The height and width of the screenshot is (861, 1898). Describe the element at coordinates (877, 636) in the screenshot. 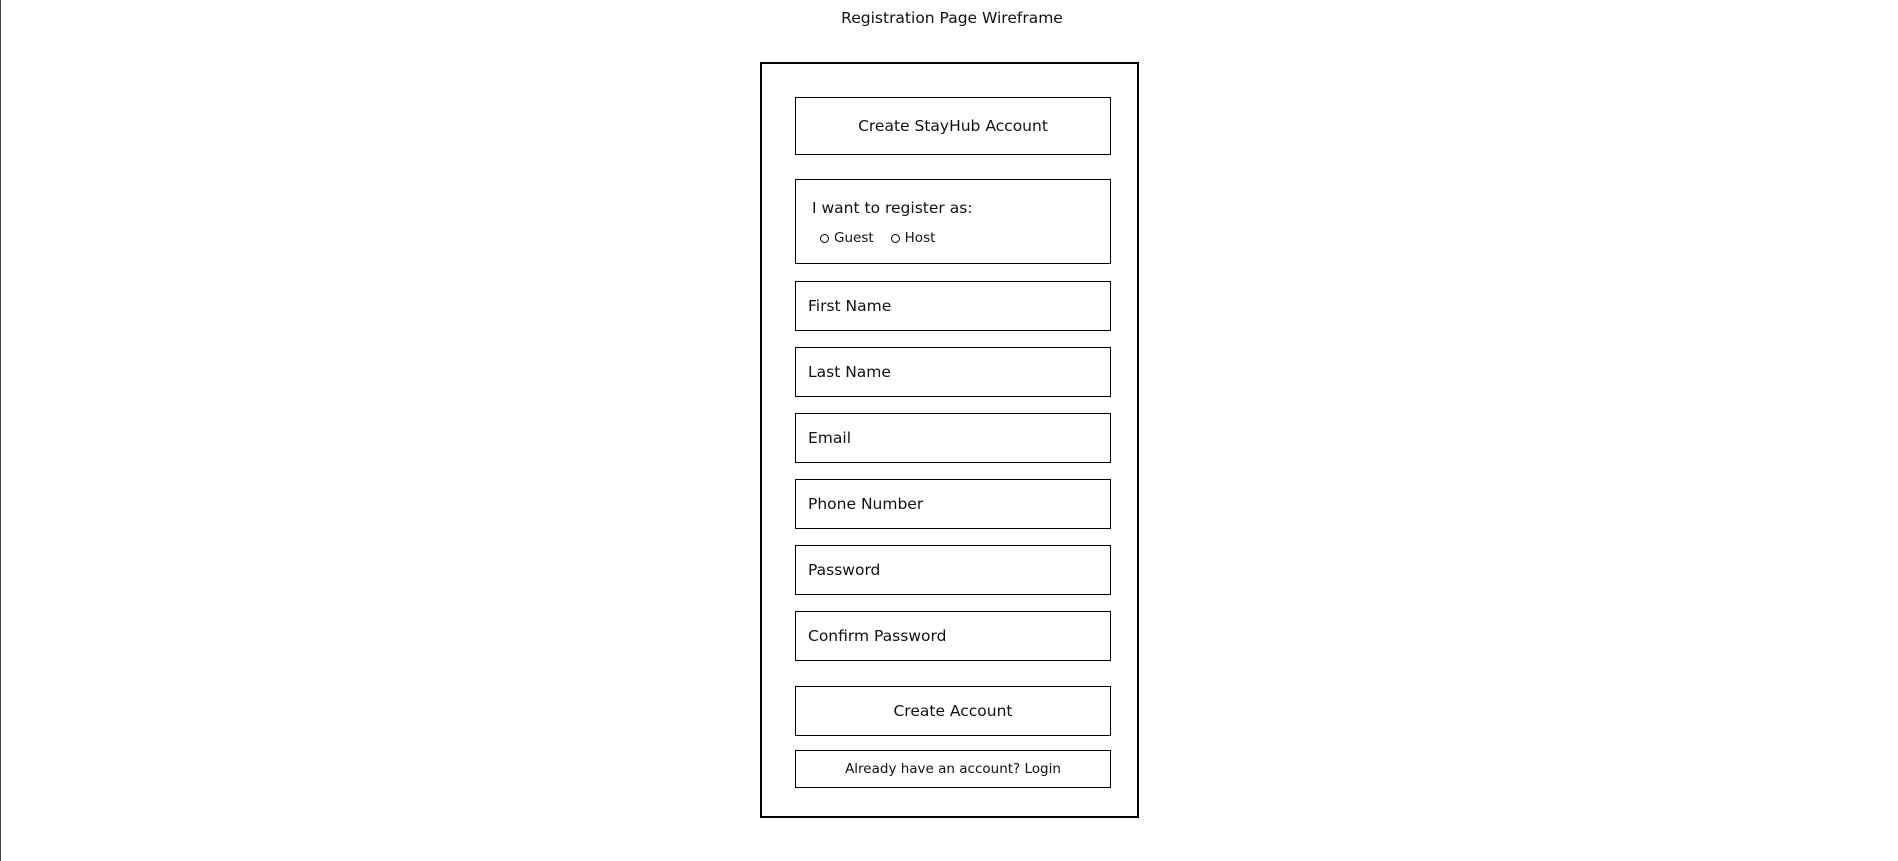

I see `confirm-password-placeholder: Confirm Password` at that location.